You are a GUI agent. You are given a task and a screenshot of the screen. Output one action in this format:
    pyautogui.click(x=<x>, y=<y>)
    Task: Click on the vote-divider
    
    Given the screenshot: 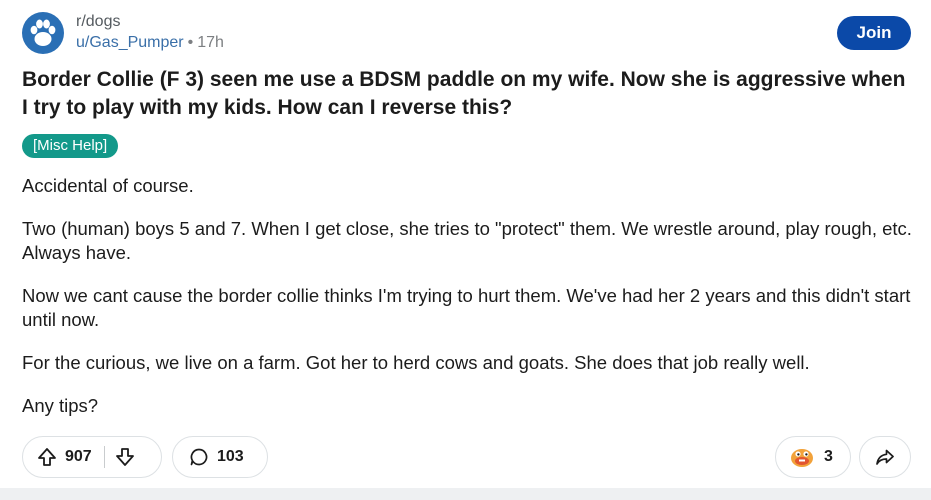 What is the action you would take?
    pyautogui.click(x=104, y=457)
    